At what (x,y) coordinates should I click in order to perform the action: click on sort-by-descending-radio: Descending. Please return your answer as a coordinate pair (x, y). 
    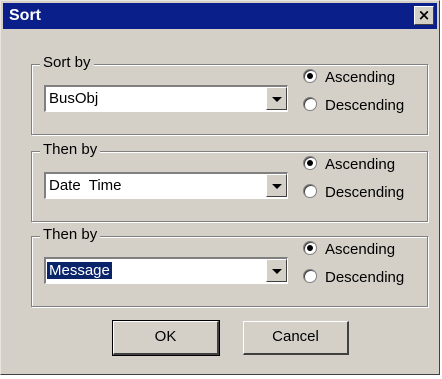
    Looking at the image, I should click on (353, 105).